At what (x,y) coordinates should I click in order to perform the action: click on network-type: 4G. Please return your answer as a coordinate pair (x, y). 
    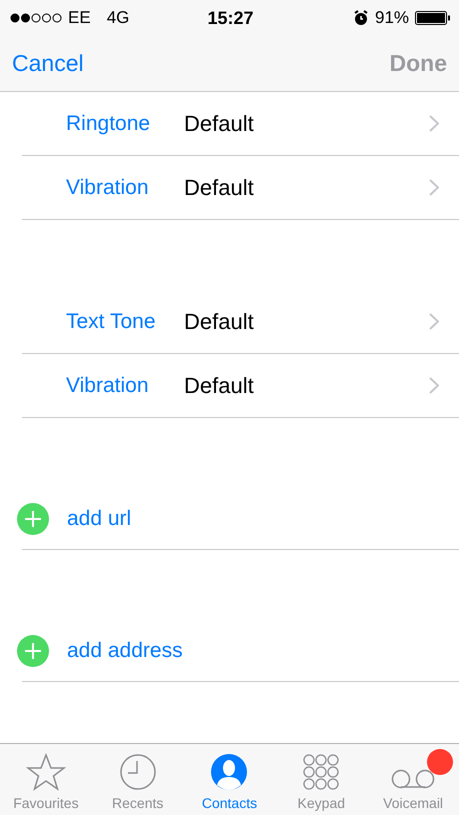
    Looking at the image, I should click on (118, 18).